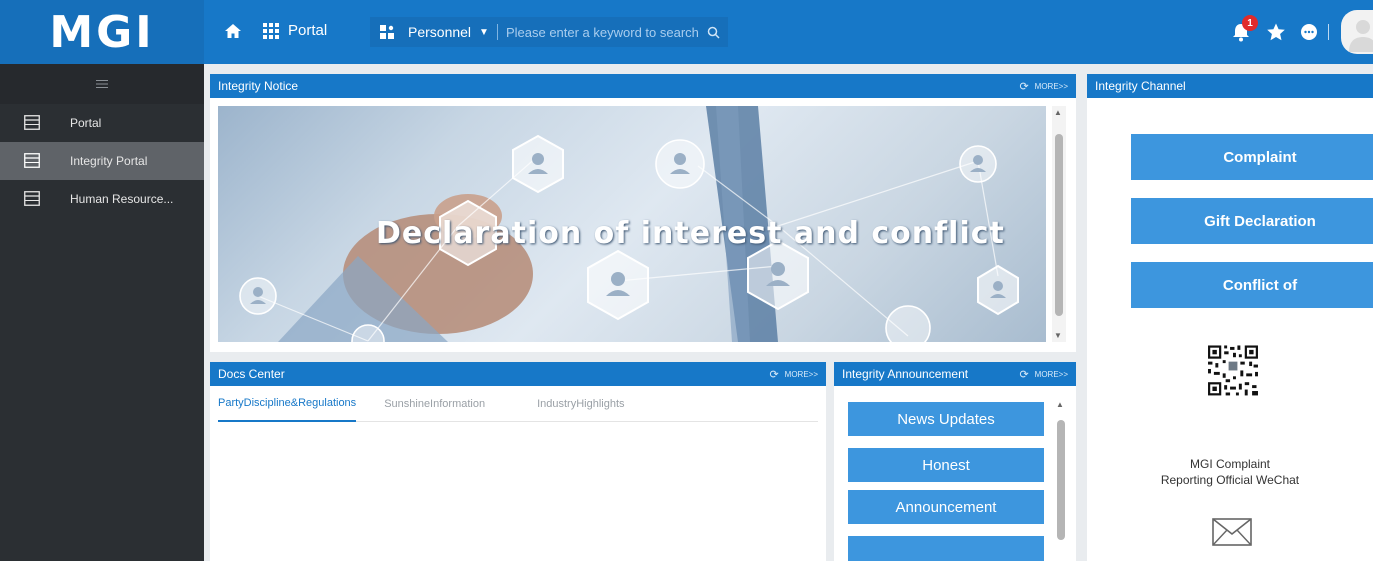 Image resolution: width=1373 pixels, height=561 pixels. What do you see at coordinates (233, 31) in the screenshot?
I see `home-icon` at bounding box center [233, 31].